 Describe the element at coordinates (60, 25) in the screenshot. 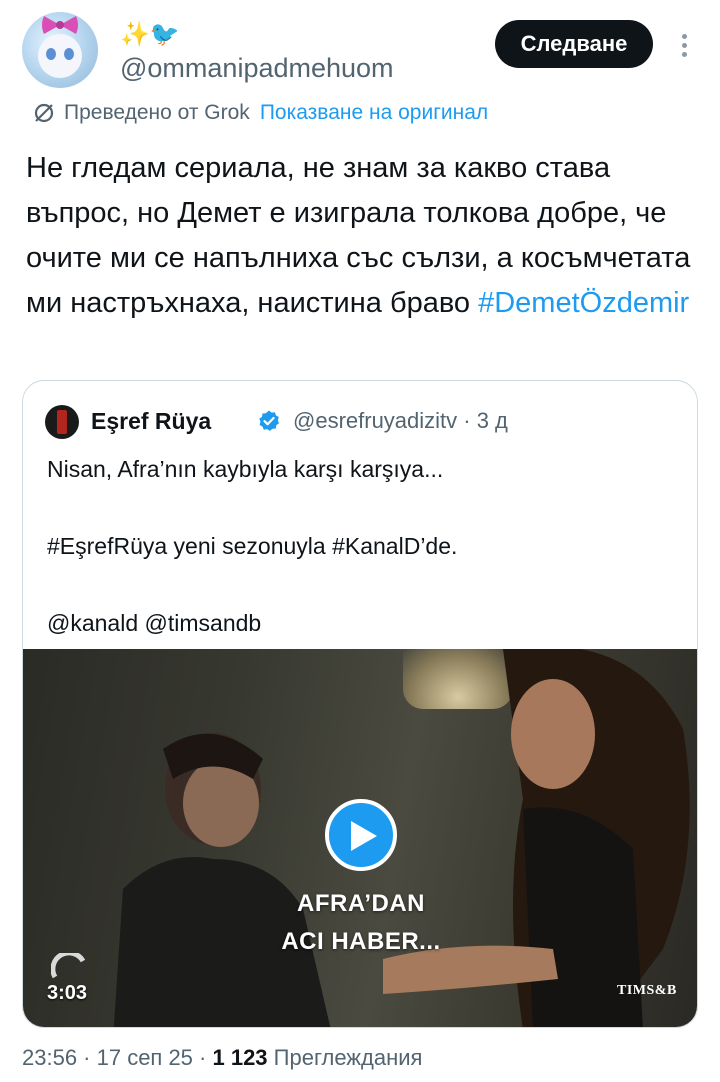

I see `bow-icon` at that location.